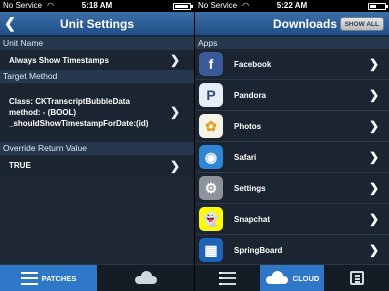 The height and width of the screenshot is (291, 389). Describe the element at coordinates (245, 157) in the screenshot. I see `app-label: Safari` at that location.